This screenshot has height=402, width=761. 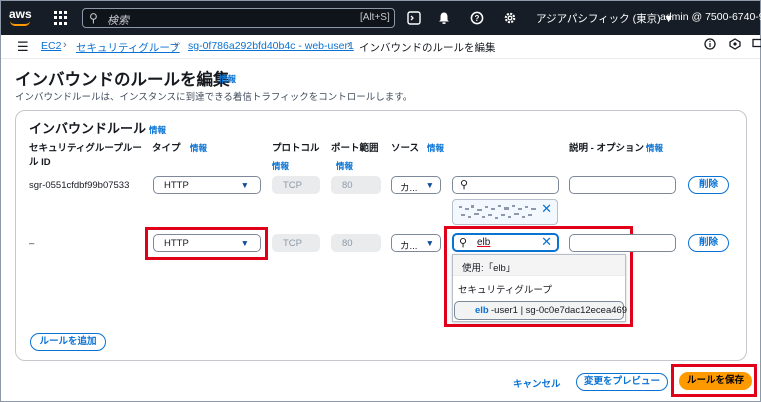 I want to click on redacted-token-text, so click(x=497, y=212).